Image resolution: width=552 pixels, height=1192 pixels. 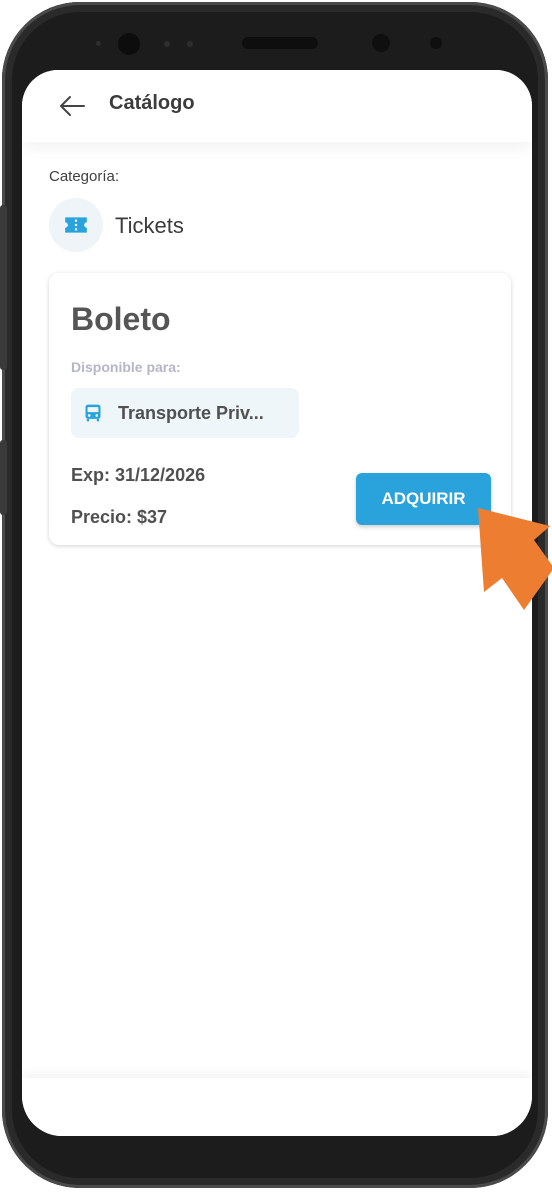 What do you see at coordinates (138, 475) in the screenshot?
I see `expiry-date: Exp: 31/12/2026` at bounding box center [138, 475].